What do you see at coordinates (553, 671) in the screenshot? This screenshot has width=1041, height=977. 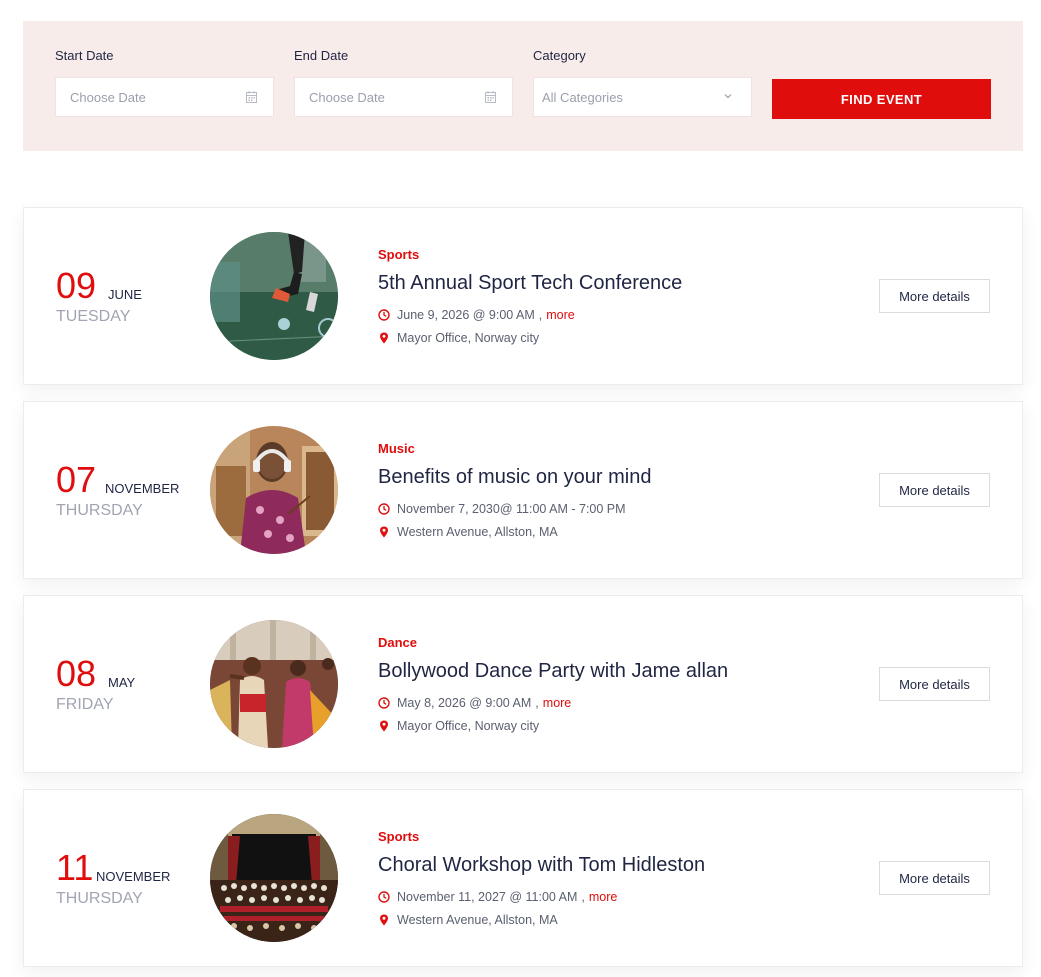 I see `event-title: Bollywood Dance Party with Jame allan` at bounding box center [553, 671].